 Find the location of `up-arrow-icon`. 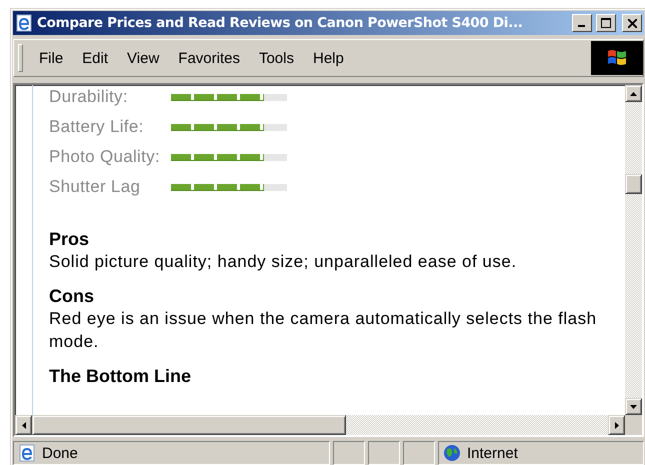

up-arrow-icon is located at coordinates (633, 94).